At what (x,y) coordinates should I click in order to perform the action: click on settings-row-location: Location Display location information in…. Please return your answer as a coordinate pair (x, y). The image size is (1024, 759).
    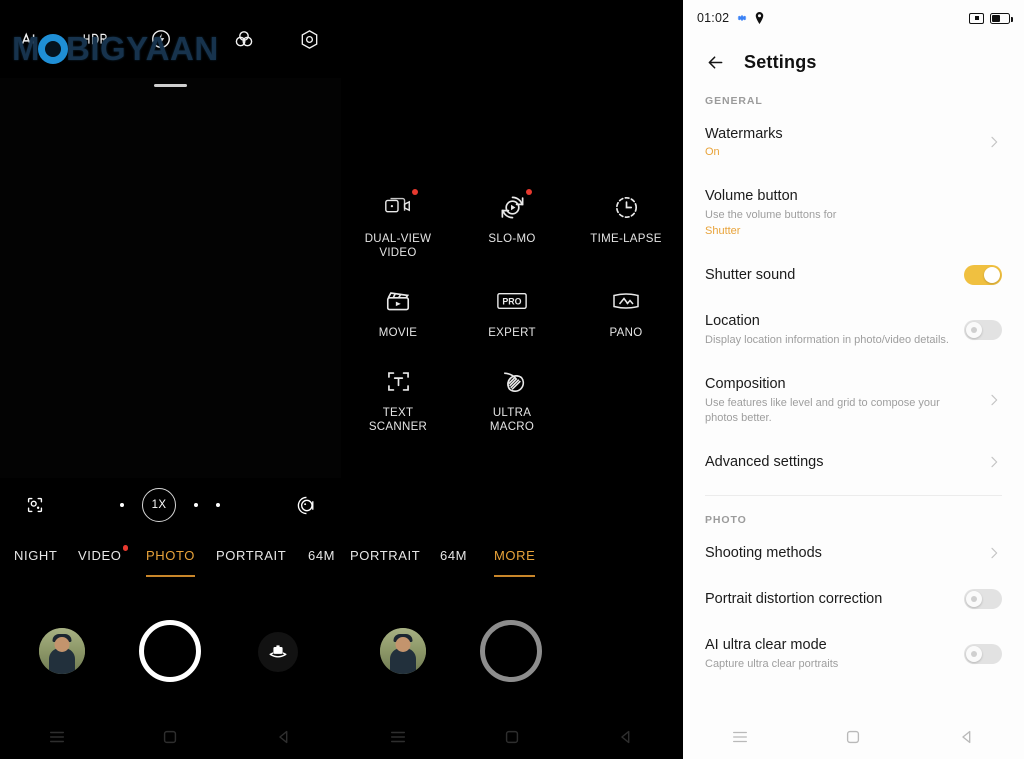
    Looking at the image, I should click on (853, 329).